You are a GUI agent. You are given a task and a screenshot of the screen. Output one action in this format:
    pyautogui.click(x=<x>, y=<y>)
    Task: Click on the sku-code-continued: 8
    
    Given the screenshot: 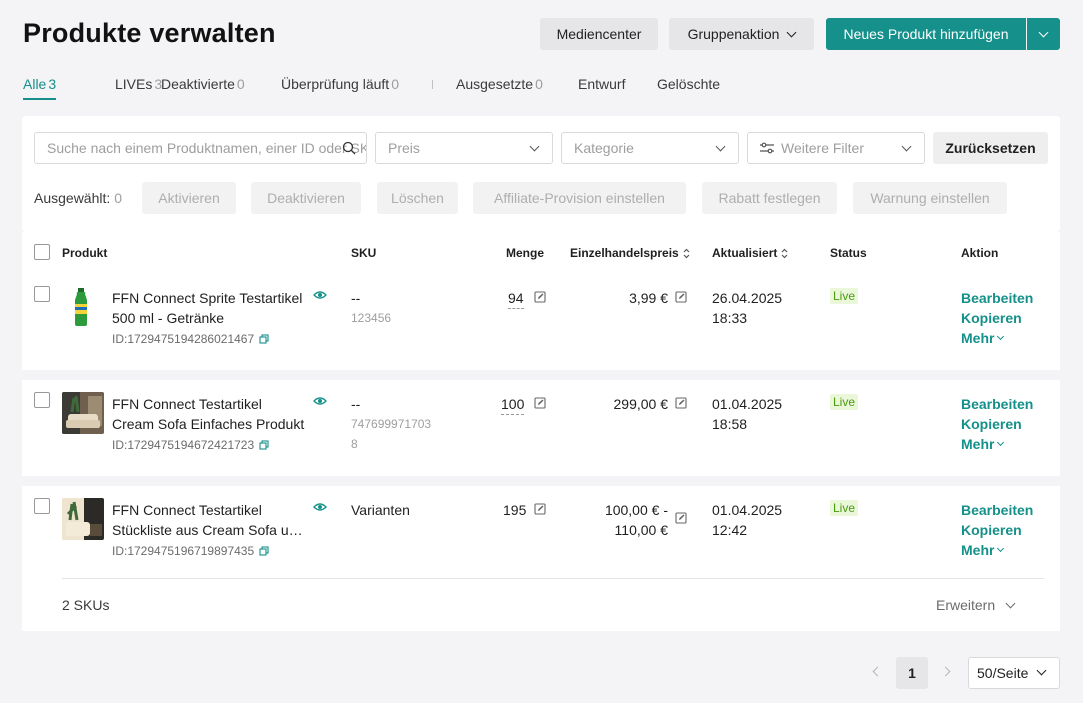 What is the action you would take?
    pyautogui.click(x=354, y=444)
    